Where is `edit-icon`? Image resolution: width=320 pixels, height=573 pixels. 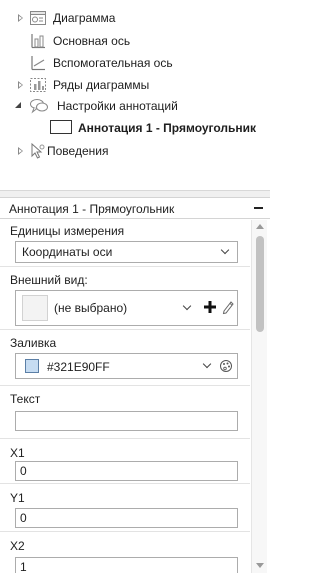 edit-icon is located at coordinates (228, 307).